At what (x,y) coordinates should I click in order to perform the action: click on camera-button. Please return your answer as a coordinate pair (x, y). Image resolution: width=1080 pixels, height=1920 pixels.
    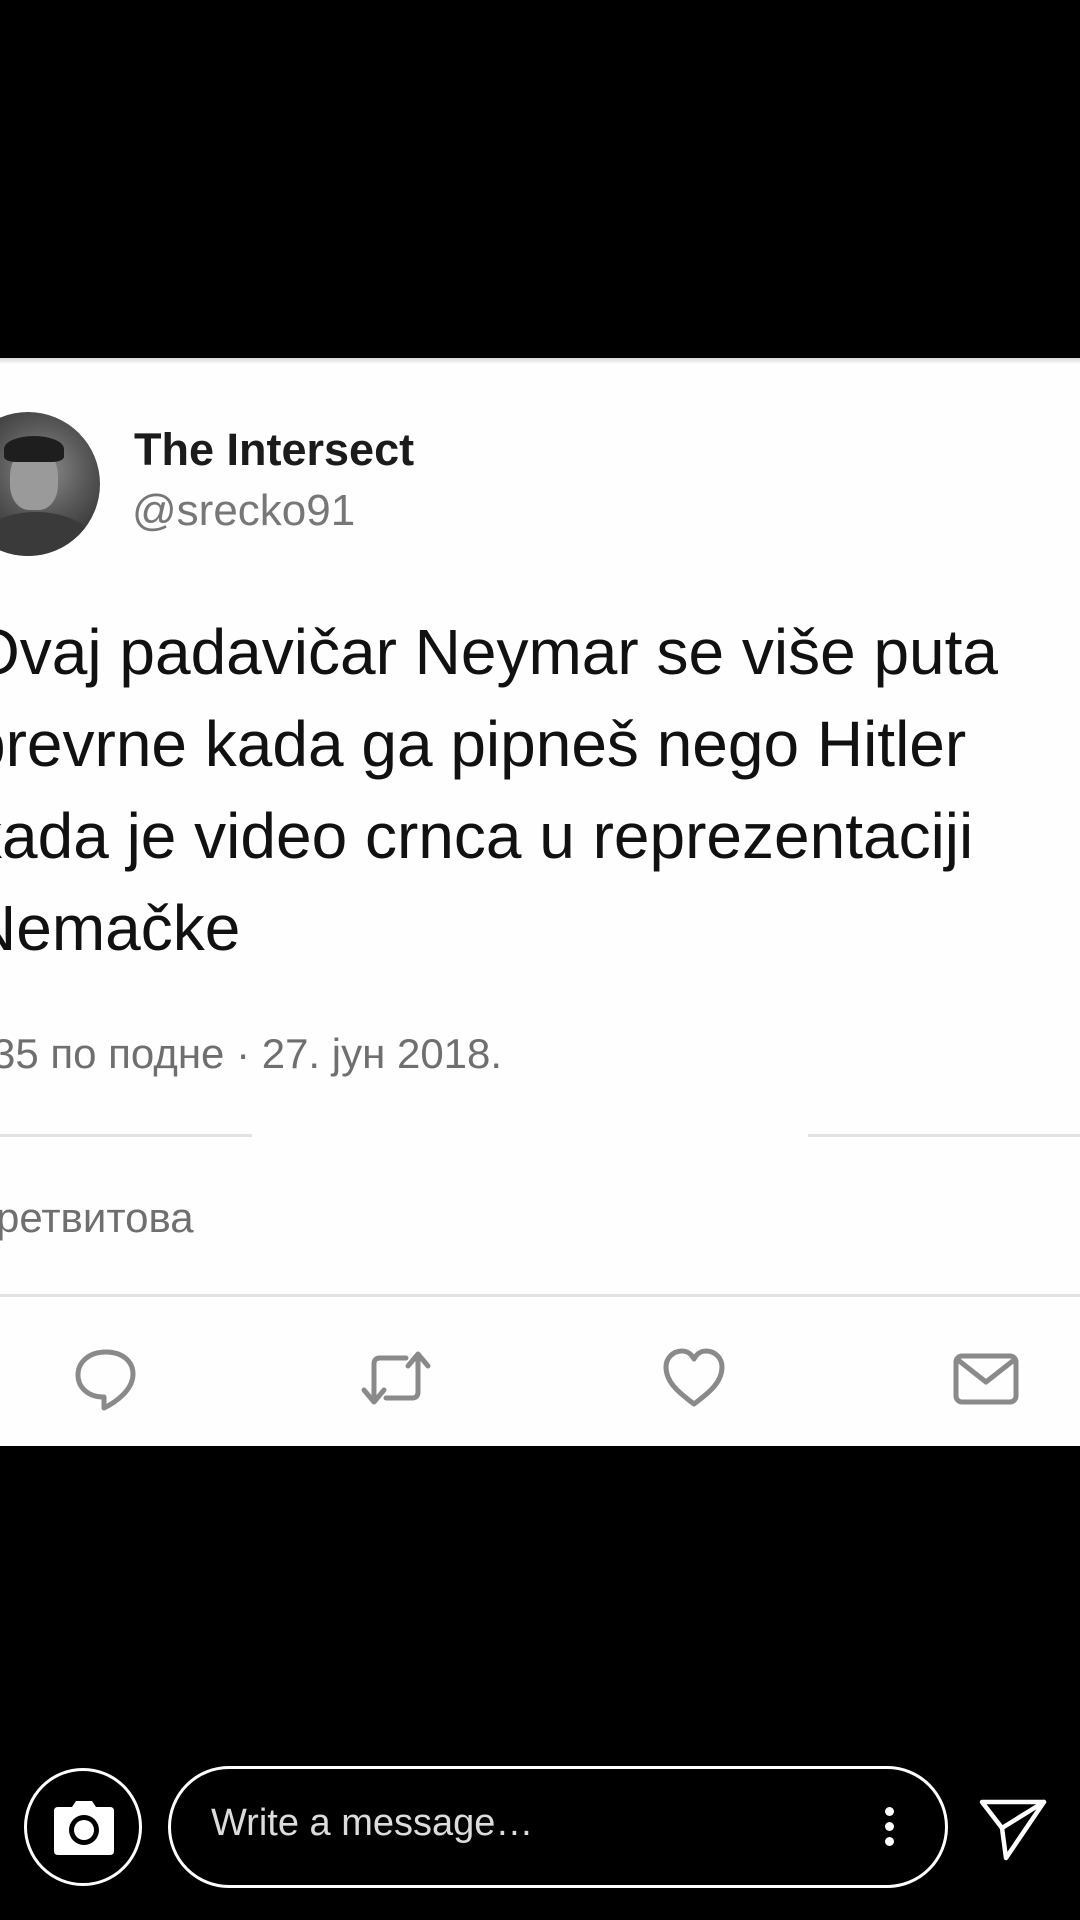
    Looking at the image, I should click on (83, 1827).